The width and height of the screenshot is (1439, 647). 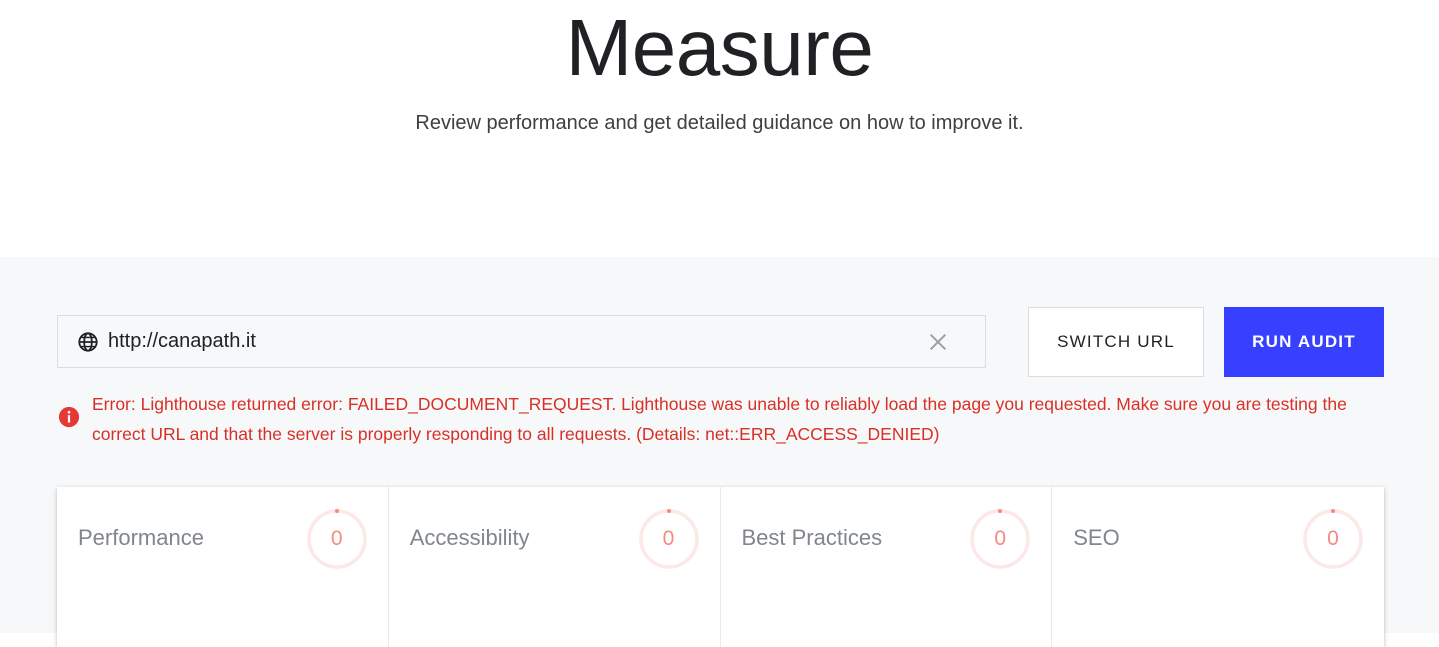 I want to click on score-card-best-practices: Best Practices 0, so click(x=887, y=567).